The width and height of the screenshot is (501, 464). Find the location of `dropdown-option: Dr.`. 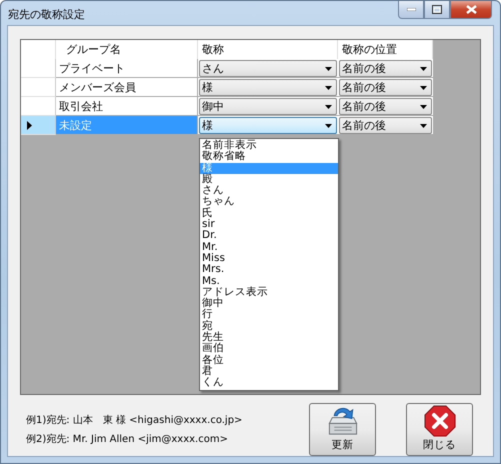

dropdown-option: Dr. is located at coordinates (269, 236).